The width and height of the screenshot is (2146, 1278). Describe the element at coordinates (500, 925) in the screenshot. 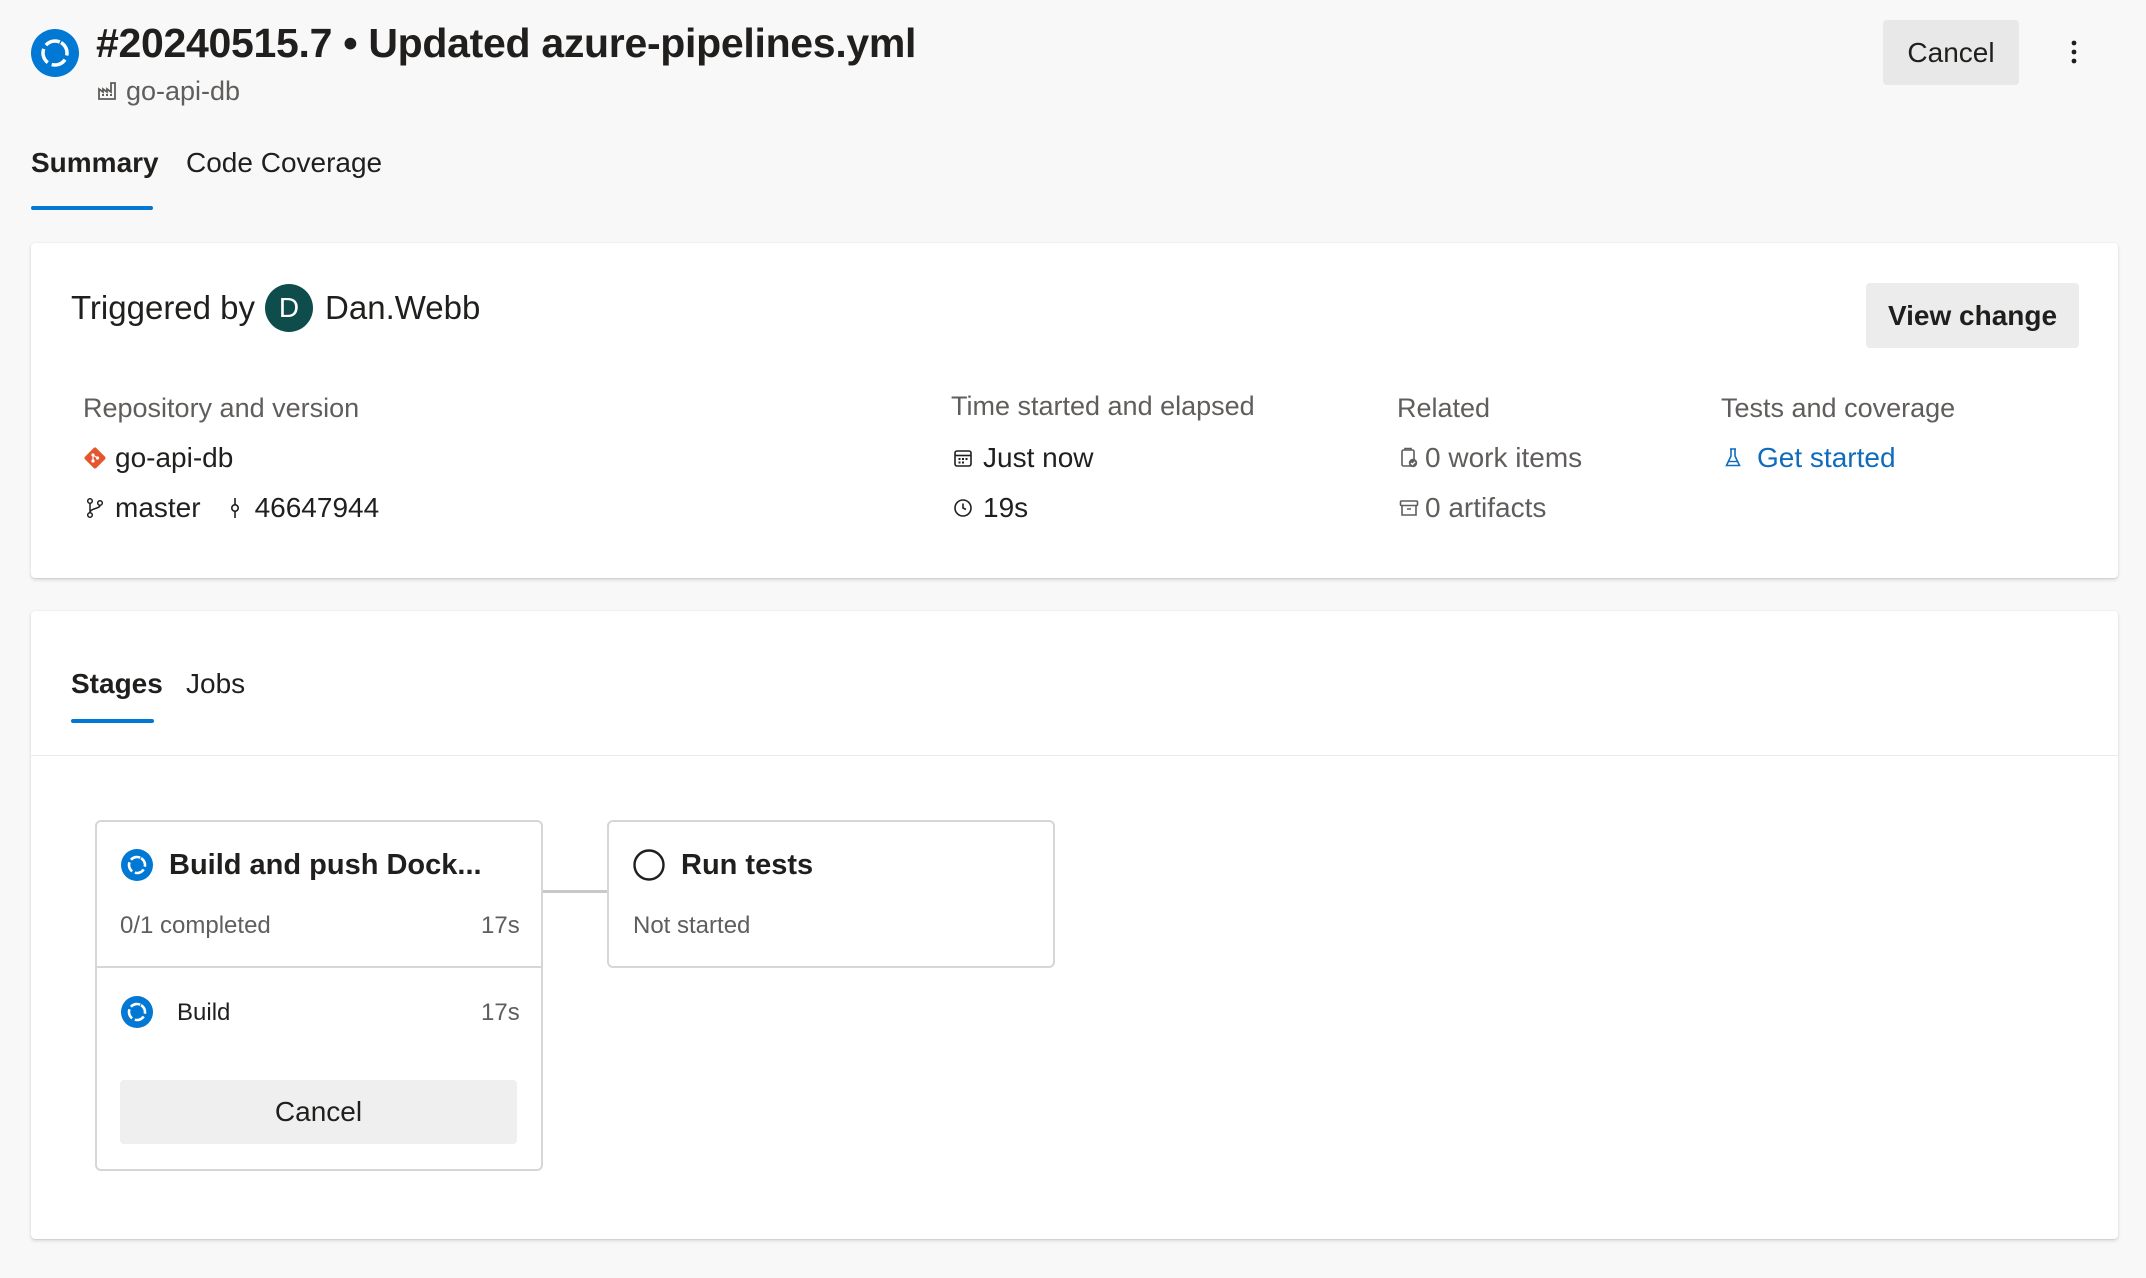

I see `stage-duration: 17s` at that location.